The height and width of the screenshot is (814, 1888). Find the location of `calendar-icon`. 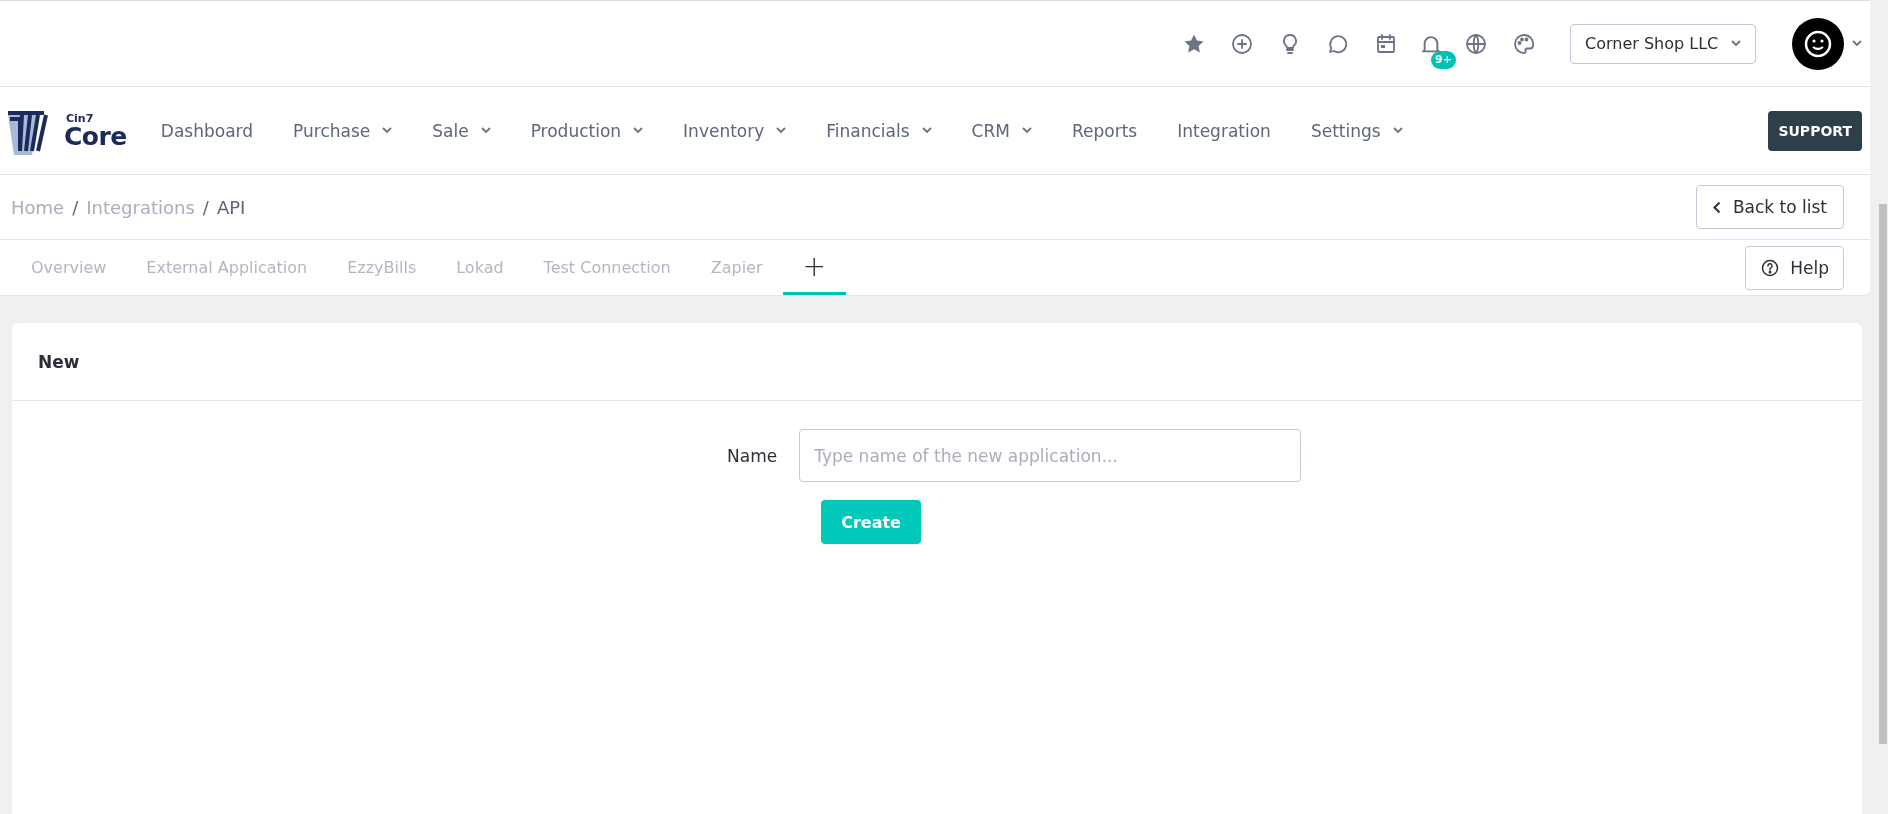

calendar-icon is located at coordinates (1386, 43).